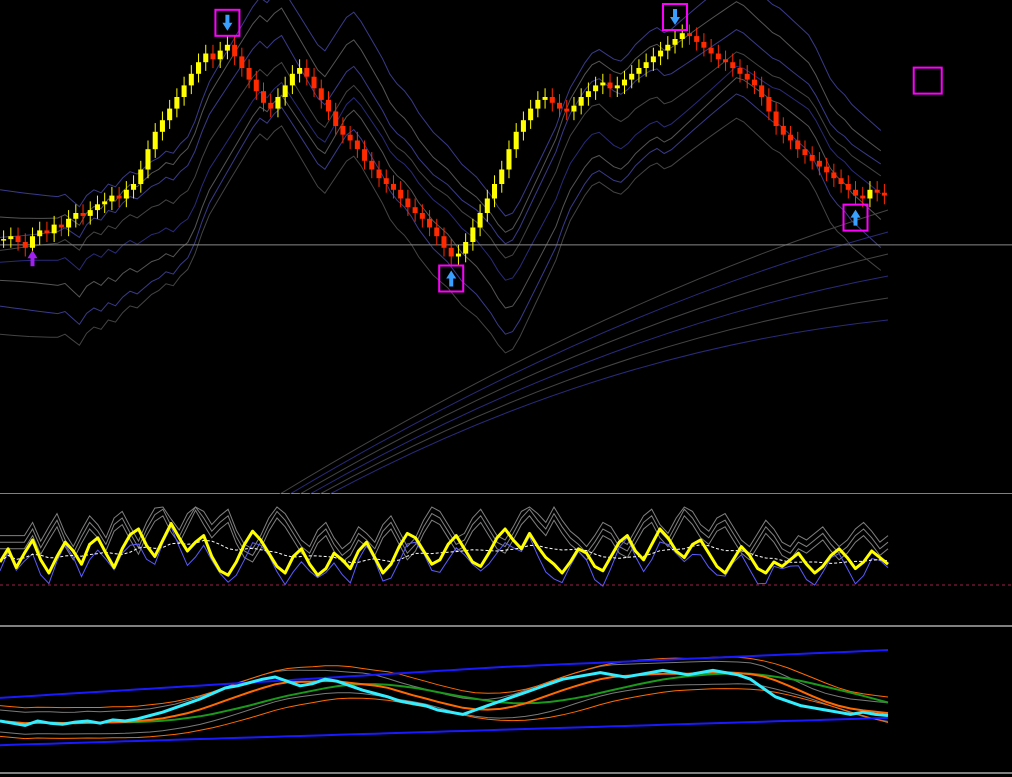  What do you see at coordinates (609, 406) in the screenshot?
I see `channel-line` at bounding box center [609, 406].